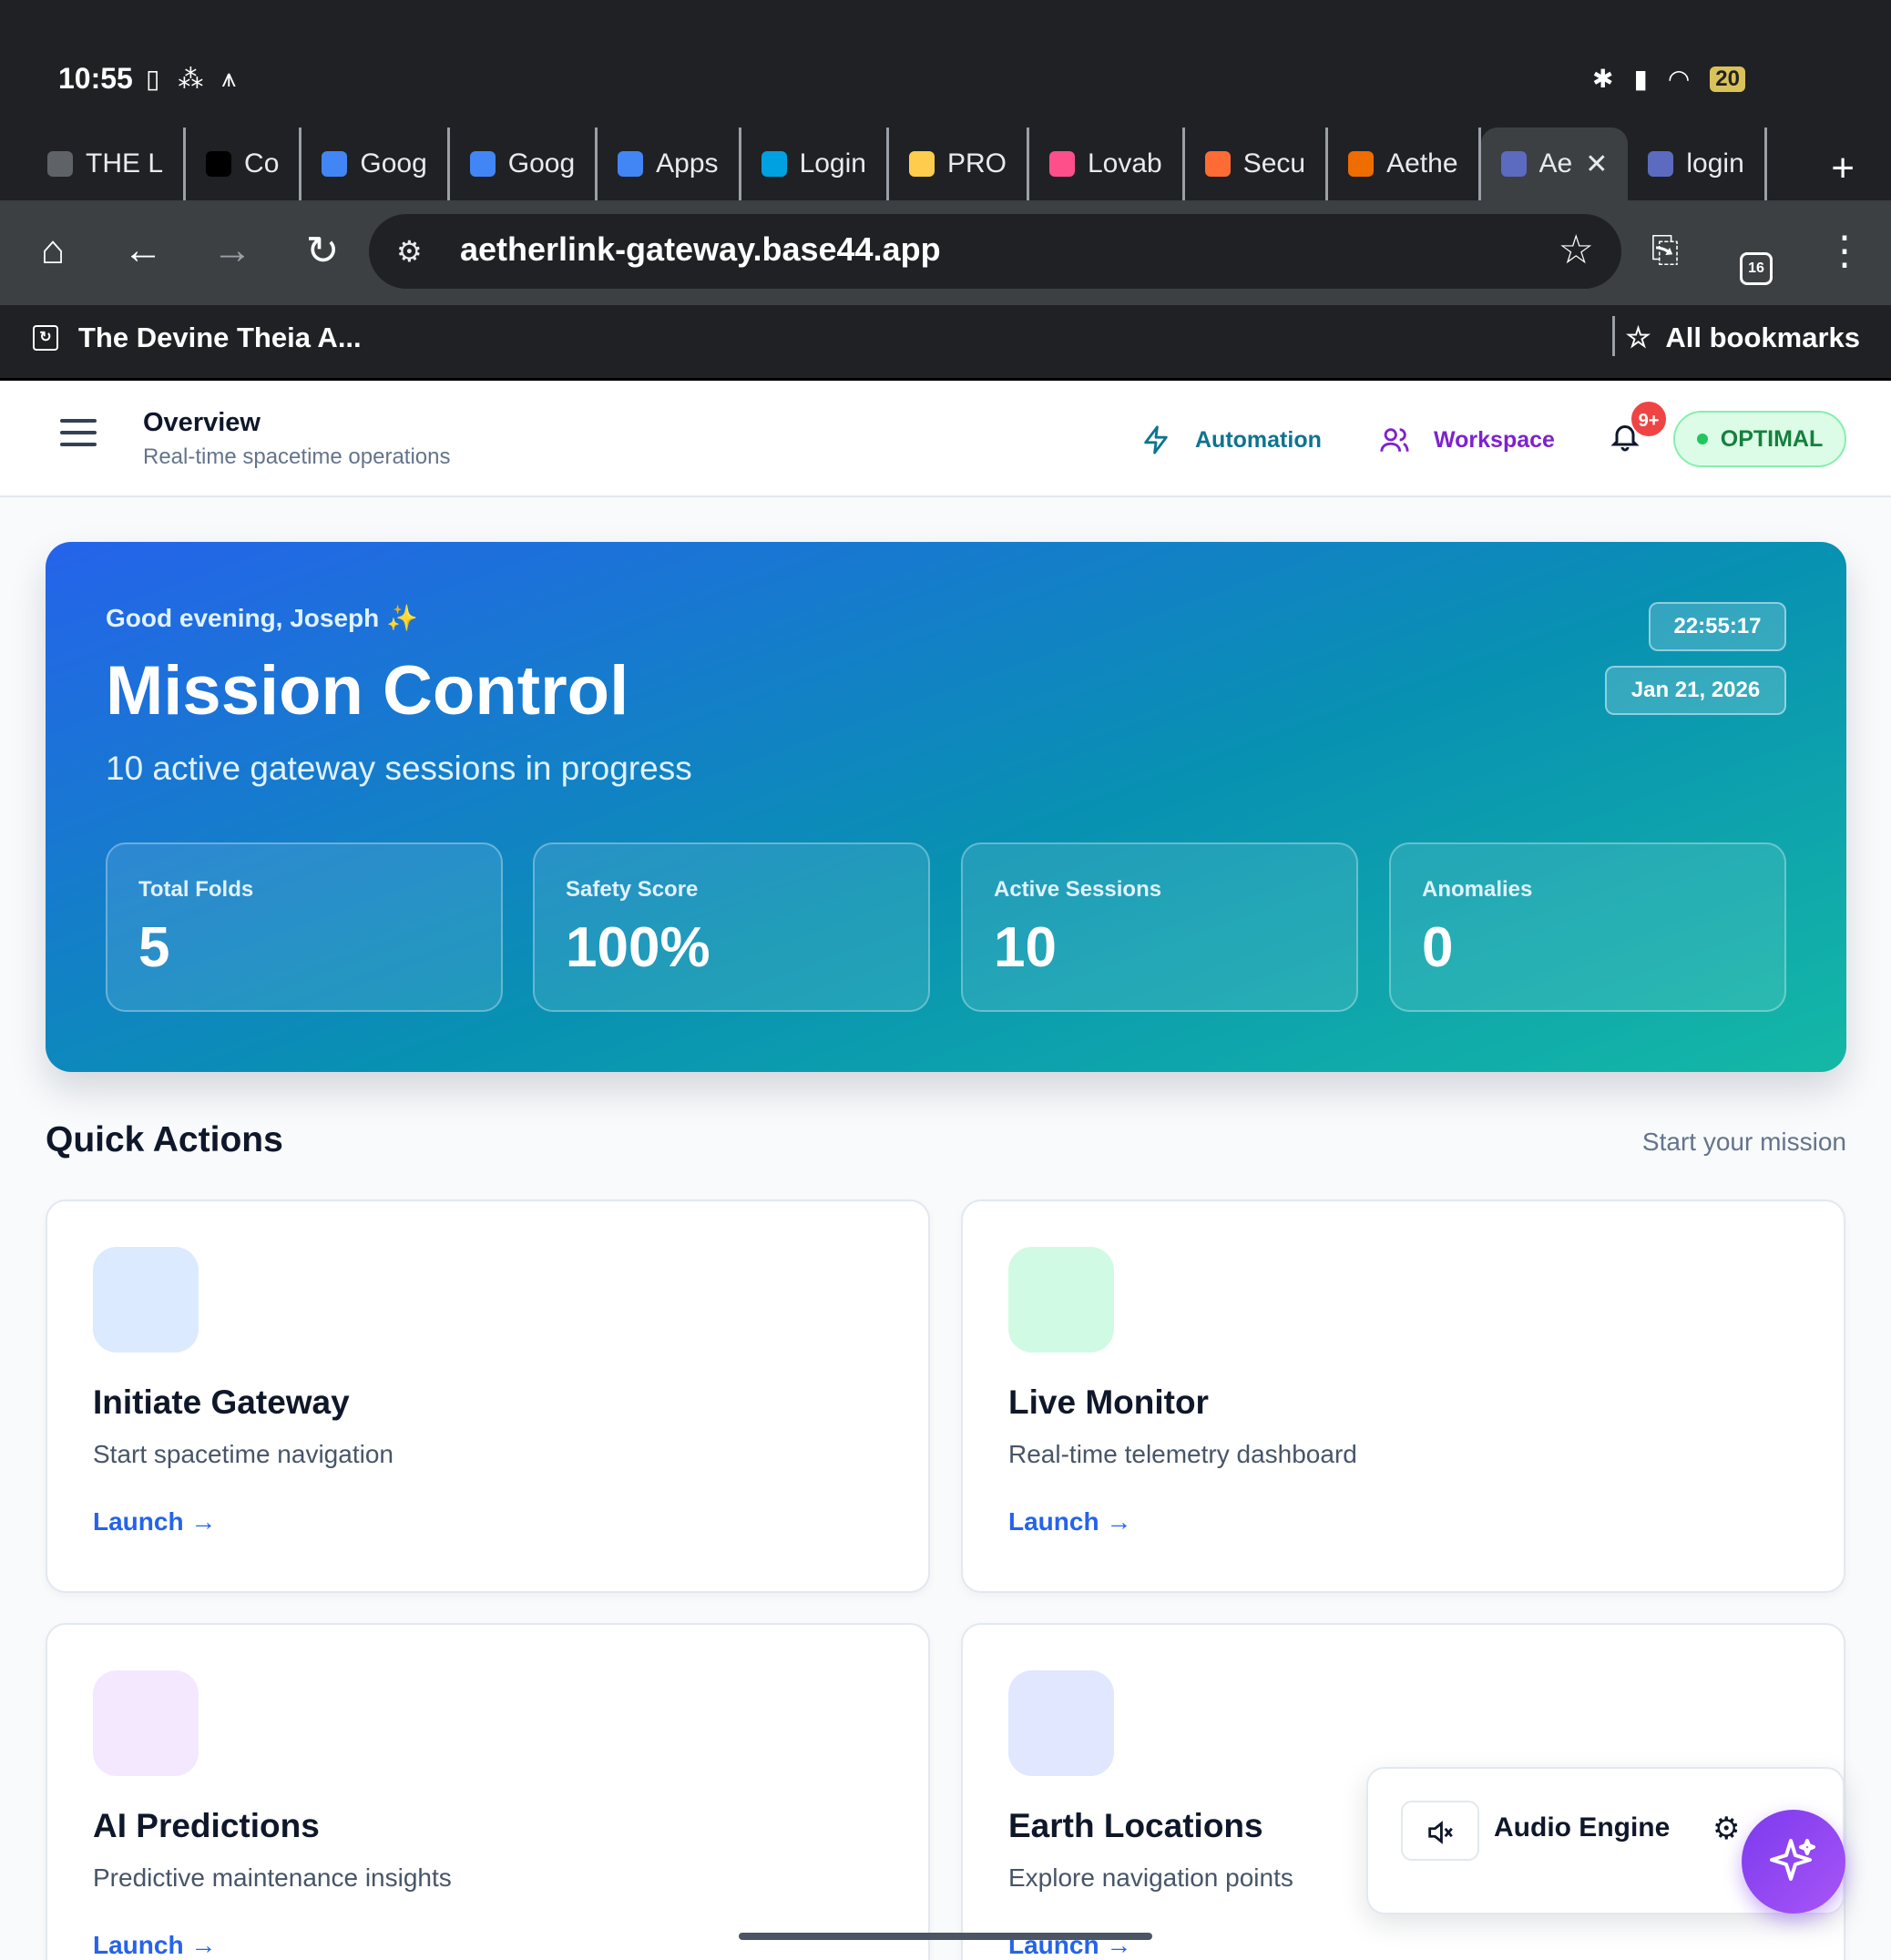 This screenshot has height=1960, width=1891. Describe the element at coordinates (959, 164) in the screenshot. I see `browser-tab: PRO` at that location.